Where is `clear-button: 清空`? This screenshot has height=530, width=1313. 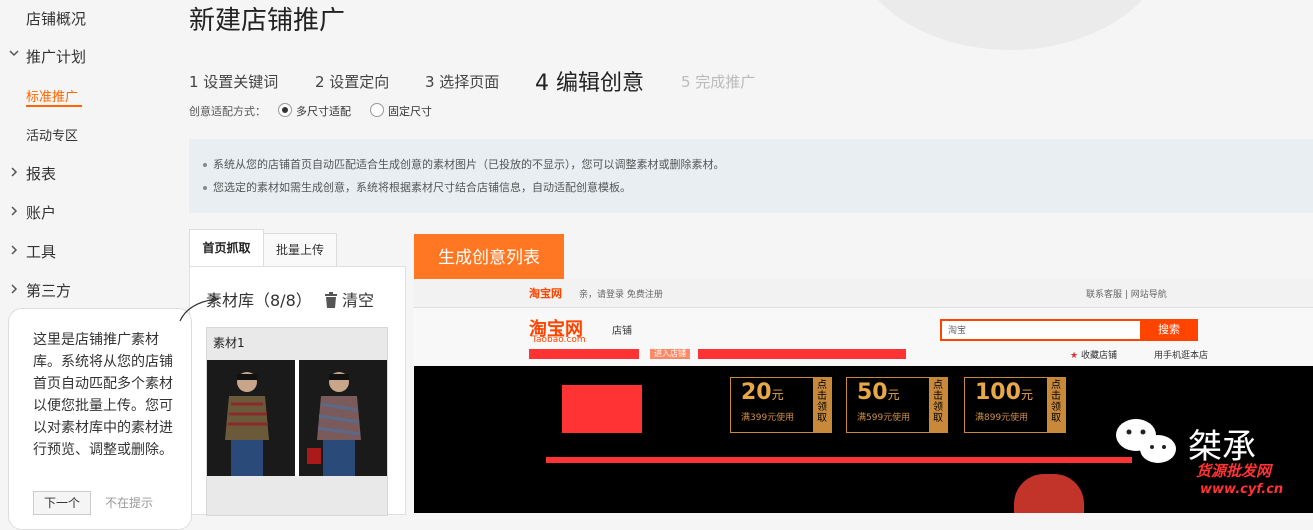
clear-button: 清空 is located at coordinates (349, 299).